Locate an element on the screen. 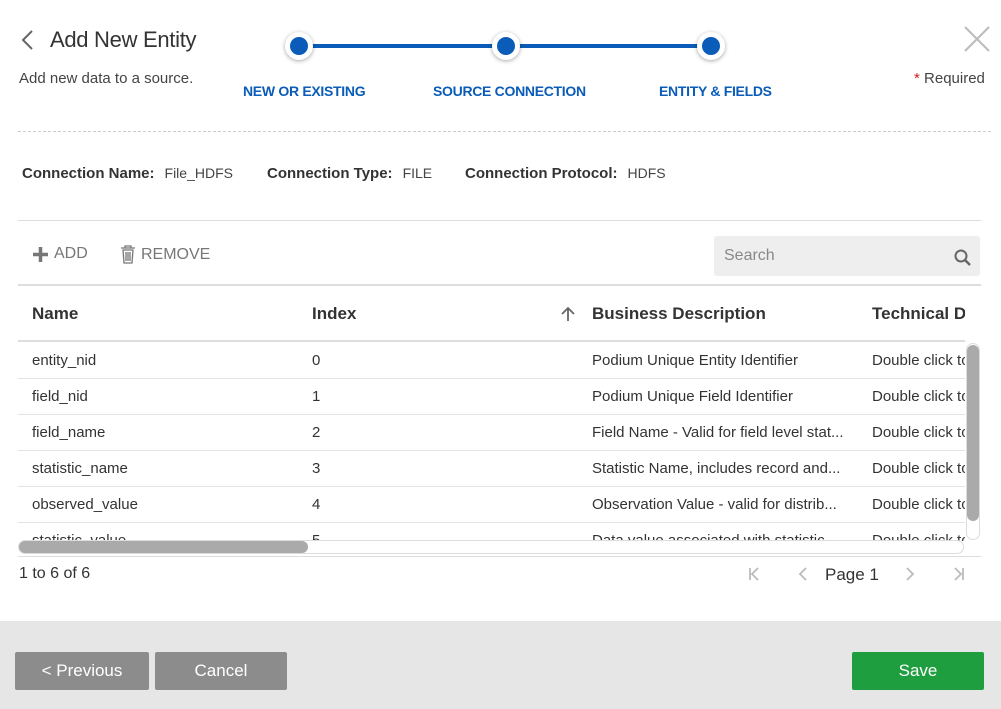 This screenshot has width=1001, height=709. connection-name: Connection Name: File_HDFS is located at coordinates (127, 173).